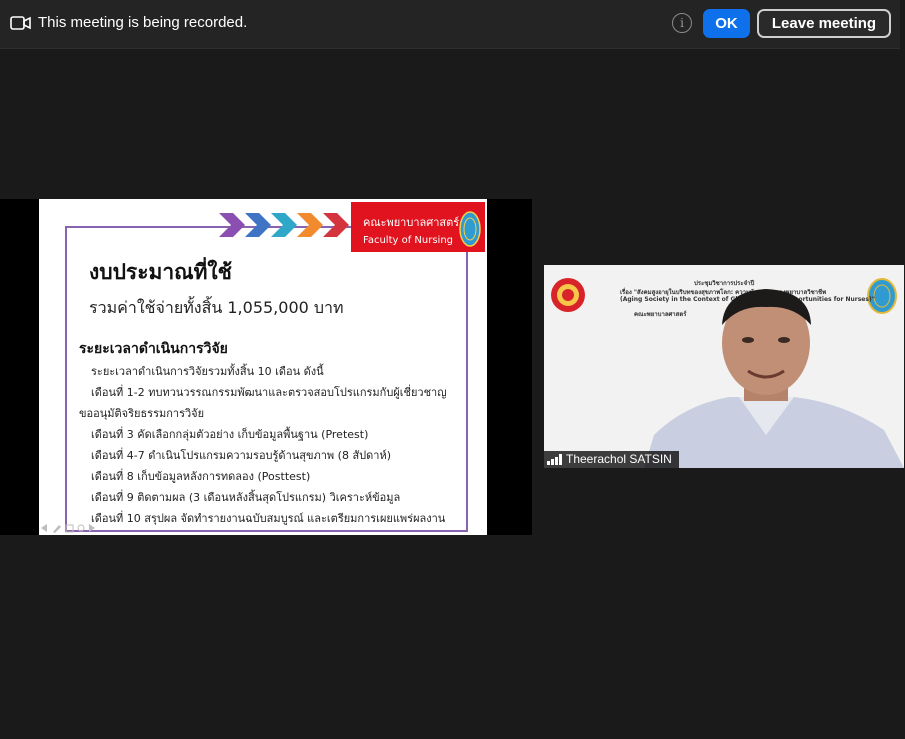  Describe the element at coordinates (153, 349) in the screenshot. I see `slide-section-heading: ระยะเวลาดำเนินการวิจัย` at that location.